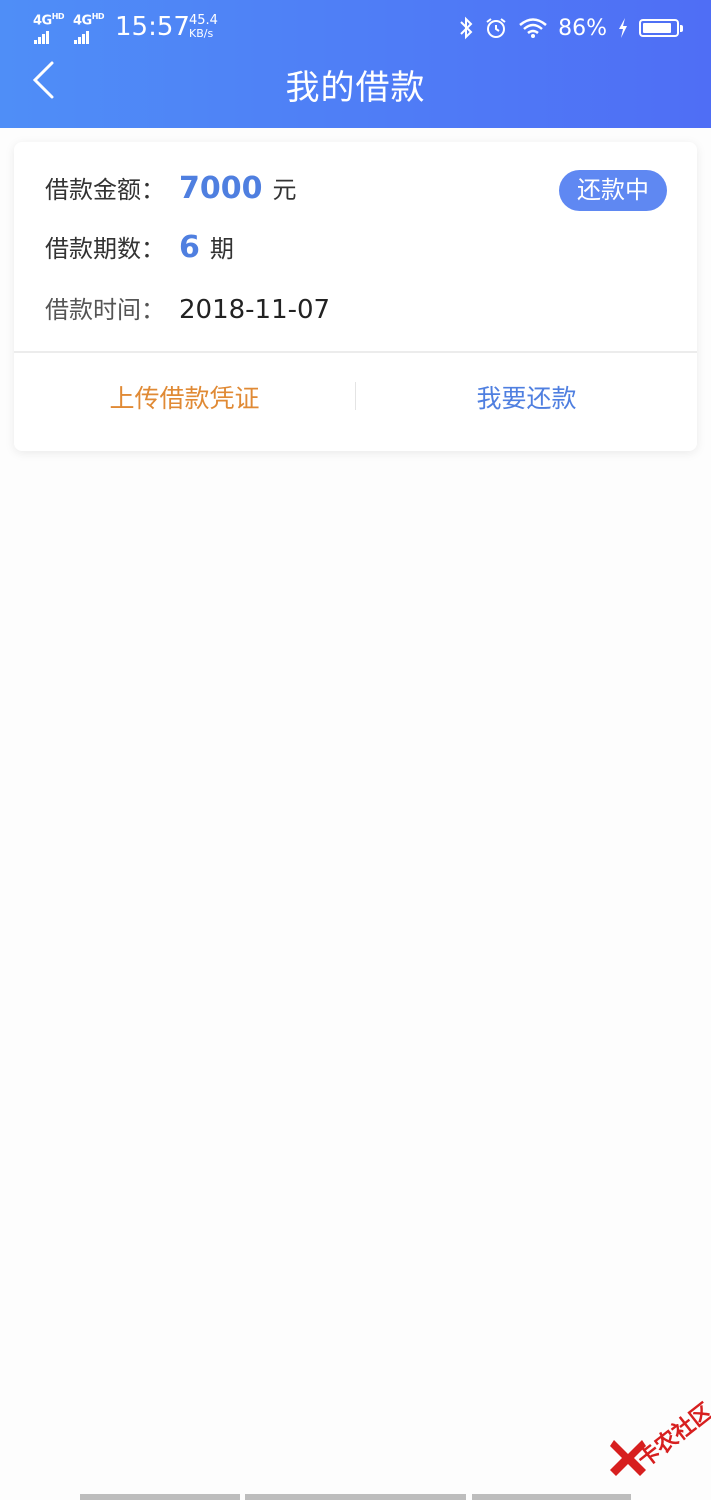  Describe the element at coordinates (613, 190) in the screenshot. I see `status-badge: 还款中` at that location.